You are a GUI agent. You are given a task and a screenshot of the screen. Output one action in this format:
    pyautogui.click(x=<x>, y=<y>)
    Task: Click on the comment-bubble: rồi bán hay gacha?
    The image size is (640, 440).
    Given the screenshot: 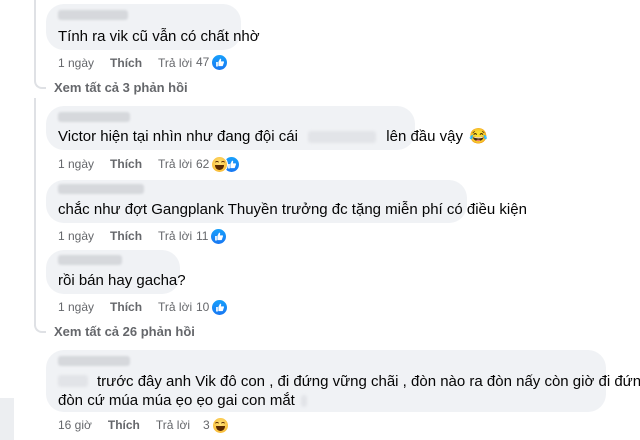 What is the action you would take?
    pyautogui.click(x=116, y=272)
    